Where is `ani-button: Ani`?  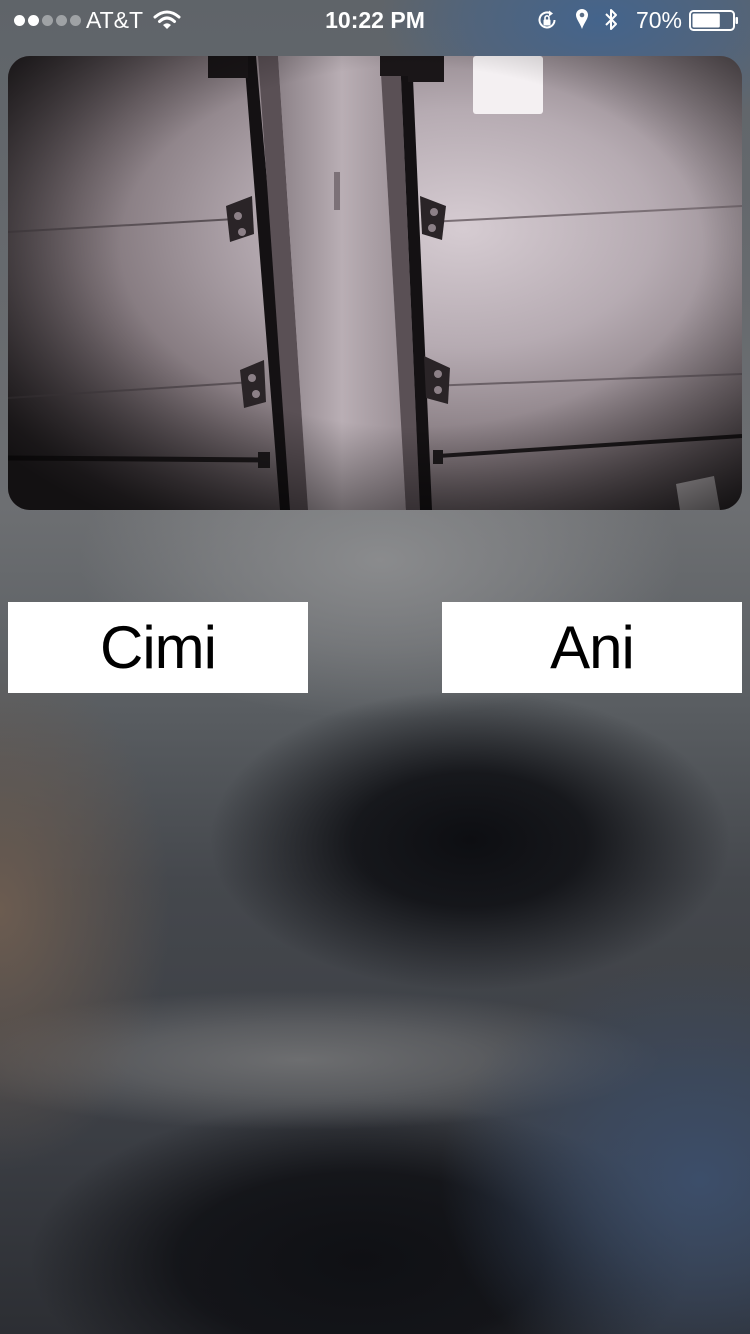 ani-button: Ani is located at coordinates (592, 647).